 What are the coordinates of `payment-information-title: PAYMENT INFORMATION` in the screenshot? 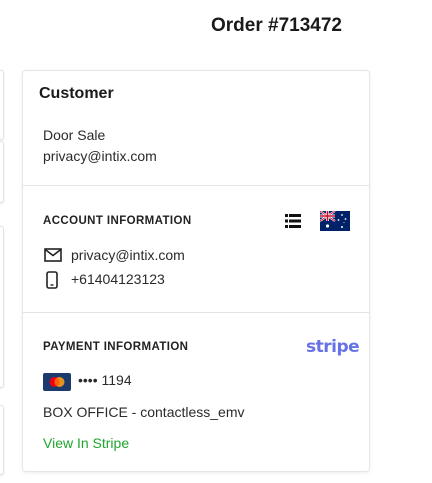 It's located at (116, 347).